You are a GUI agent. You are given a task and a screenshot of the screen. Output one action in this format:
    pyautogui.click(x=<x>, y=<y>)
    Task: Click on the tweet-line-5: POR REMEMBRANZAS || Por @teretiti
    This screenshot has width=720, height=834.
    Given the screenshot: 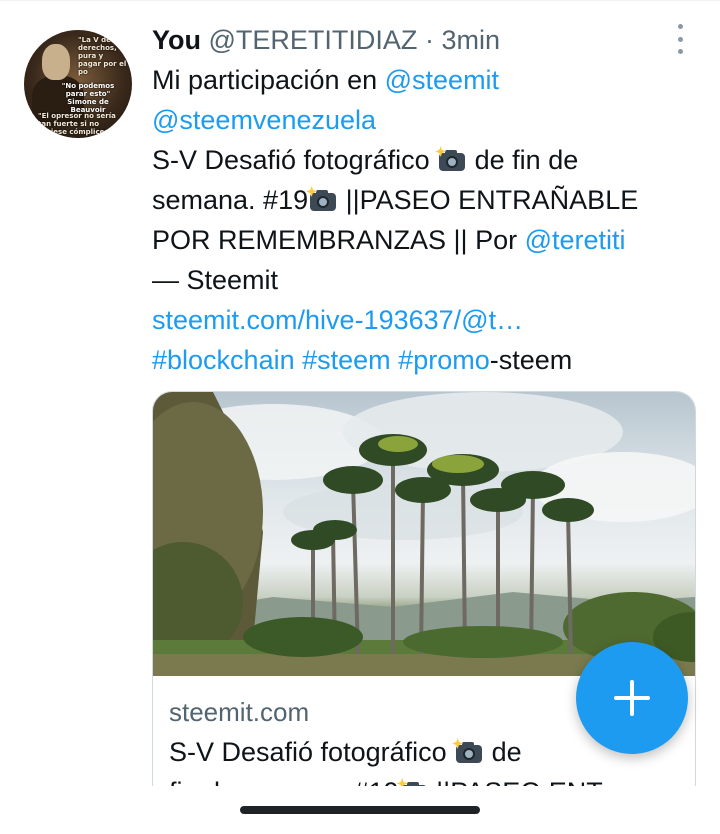 What is the action you would take?
    pyautogui.click(x=426, y=240)
    